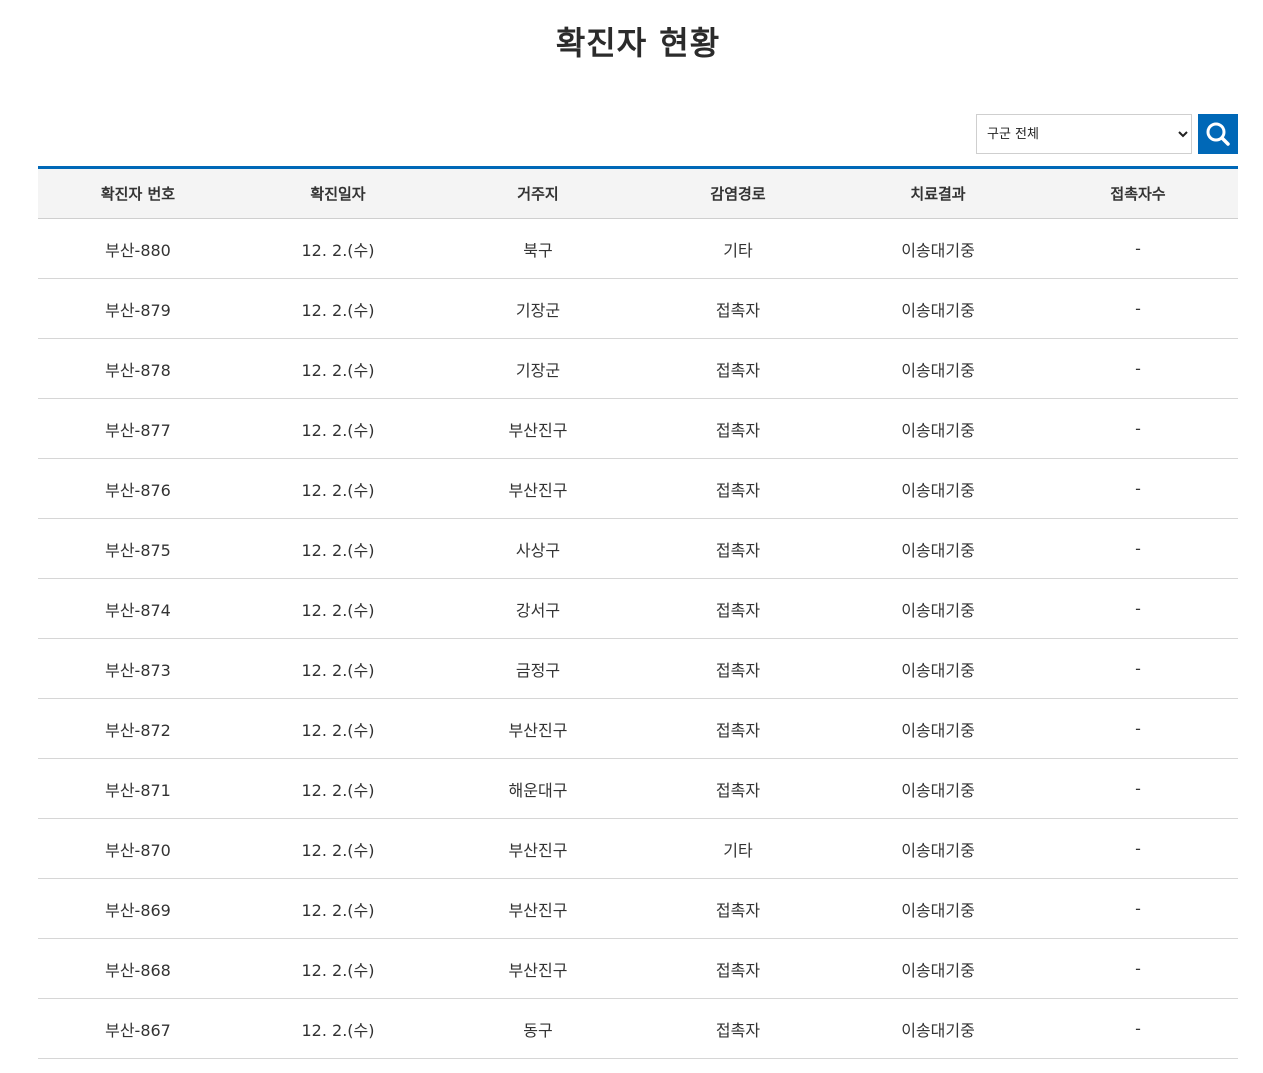 Image resolution: width=1263 pixels, height=1073 pixels. What do you see at coordinates (138, 548) in the screenshot?
I see `cell-number: 부산-875` at bounding box center [138, 548].